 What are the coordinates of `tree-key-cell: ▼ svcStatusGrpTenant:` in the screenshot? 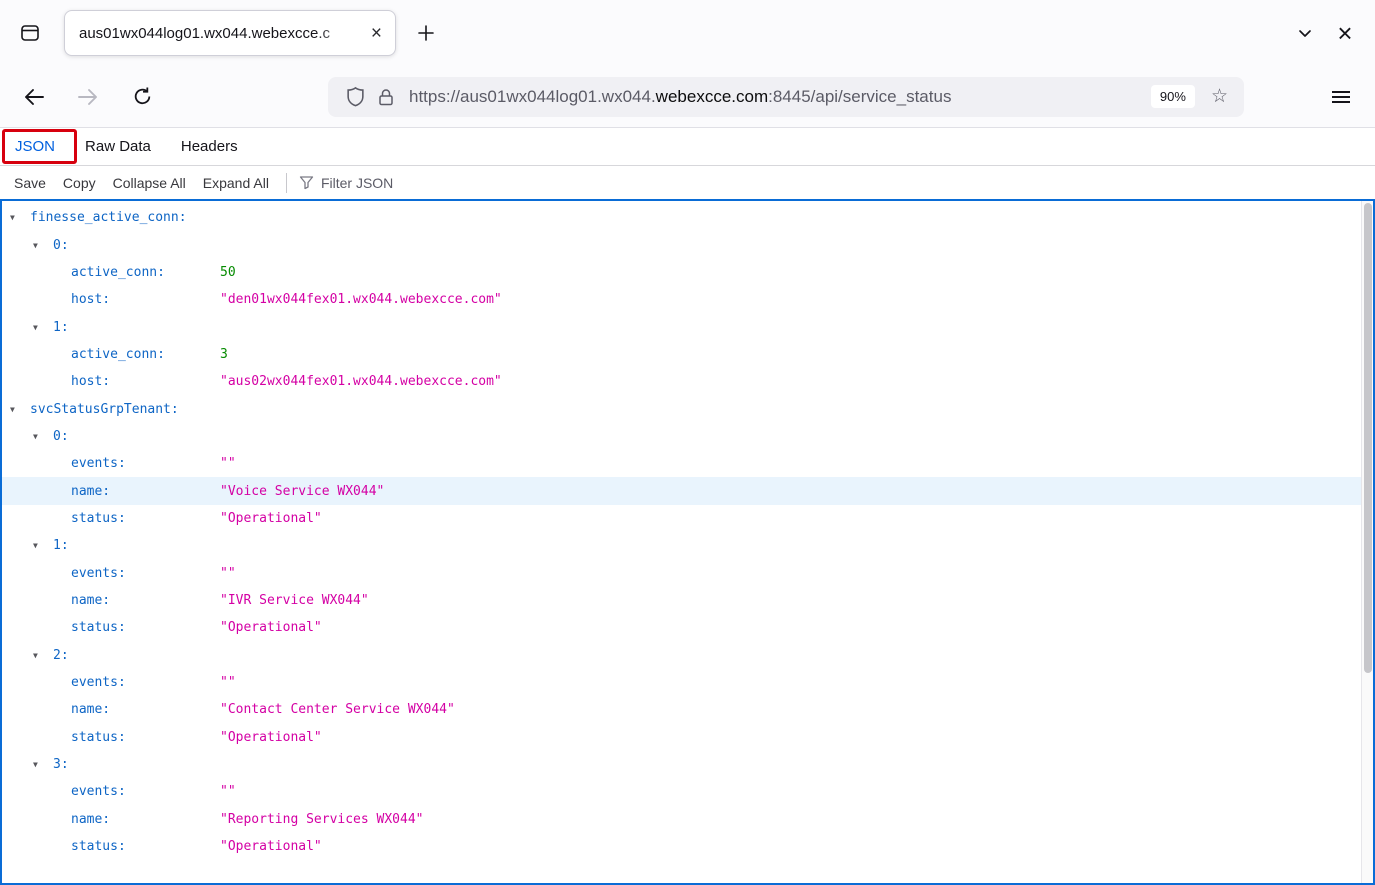 It's located at (111, 409).